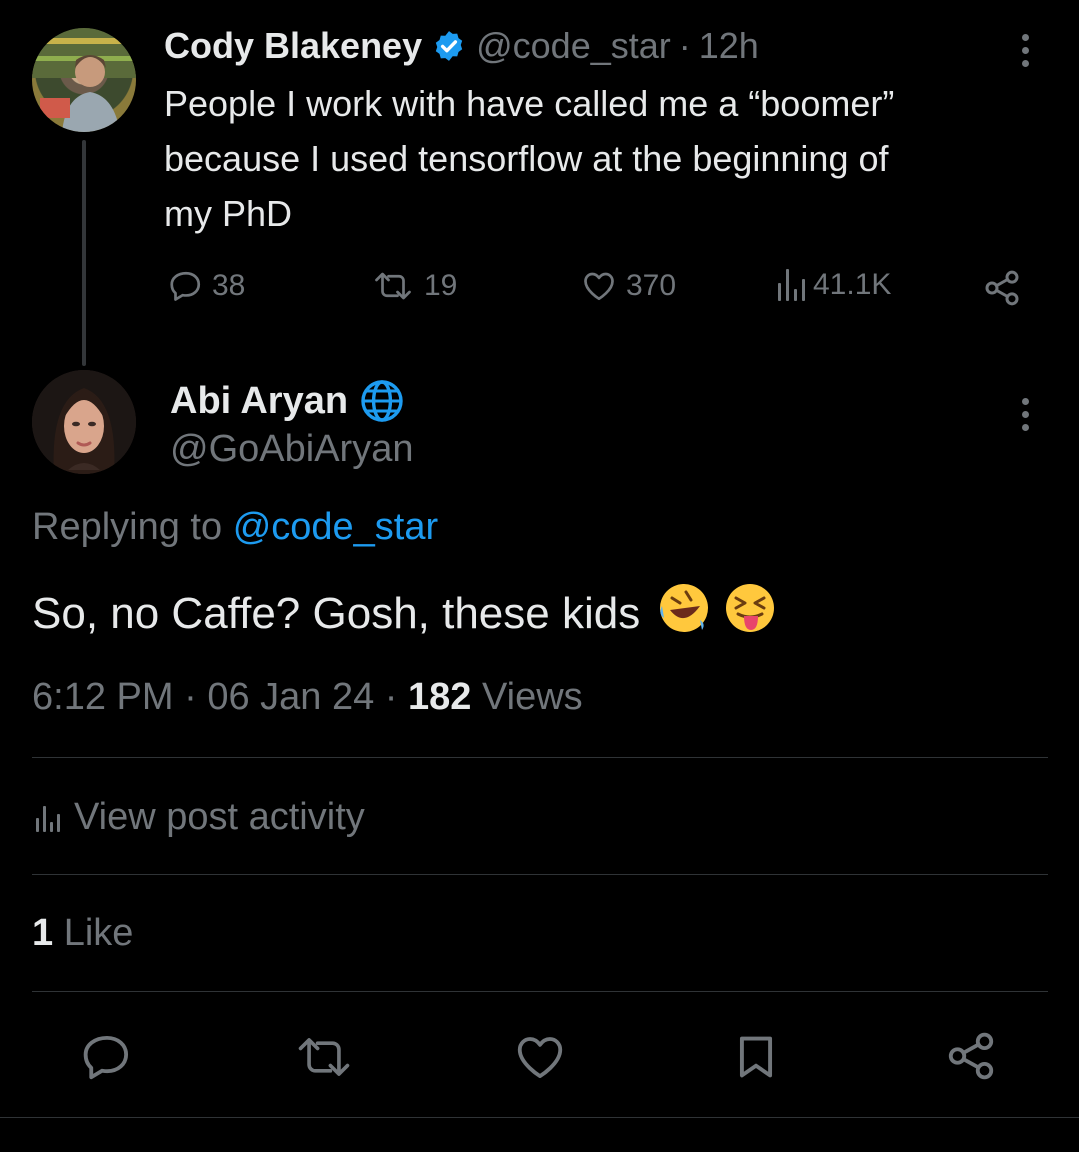  I want to click on squinting-tongue-emoji, so click(750, 613).